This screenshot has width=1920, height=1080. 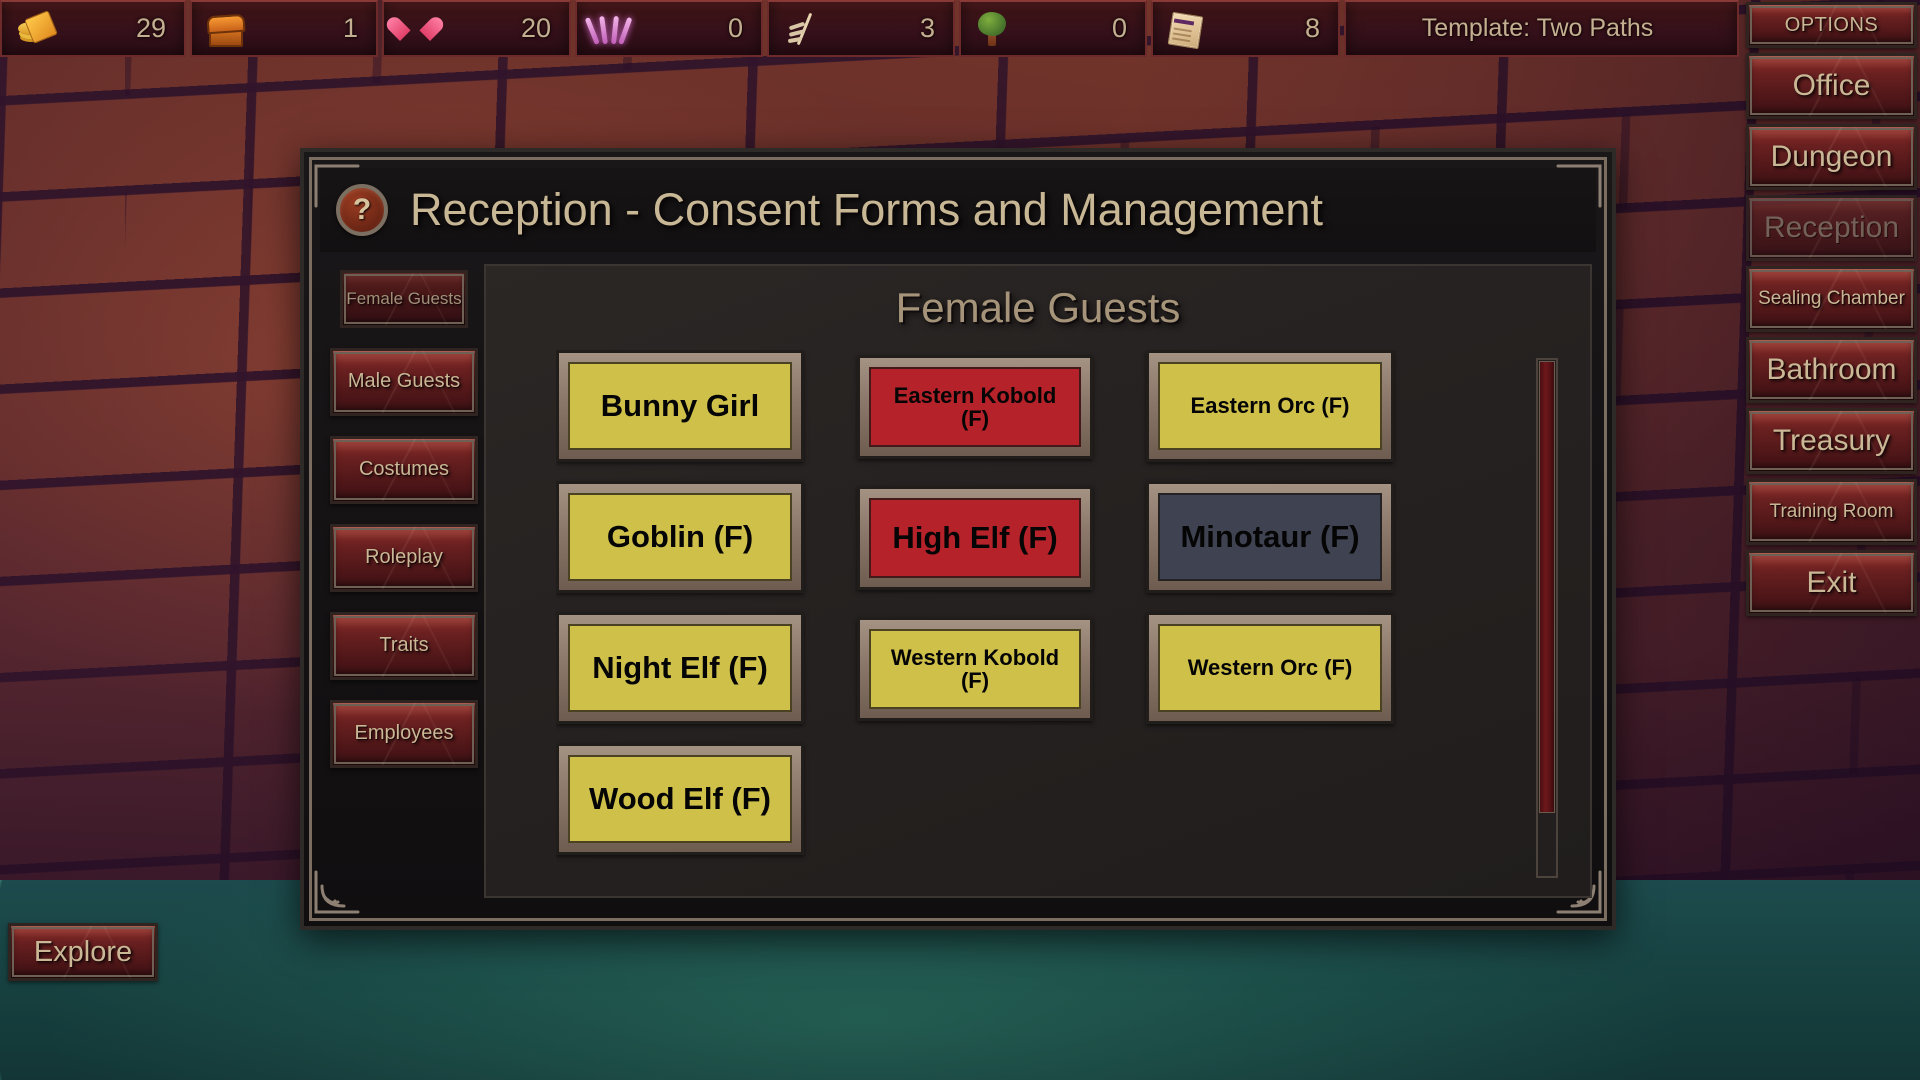 I want to click on guest-label: Night Elf (F), so click(x=680, y=668).